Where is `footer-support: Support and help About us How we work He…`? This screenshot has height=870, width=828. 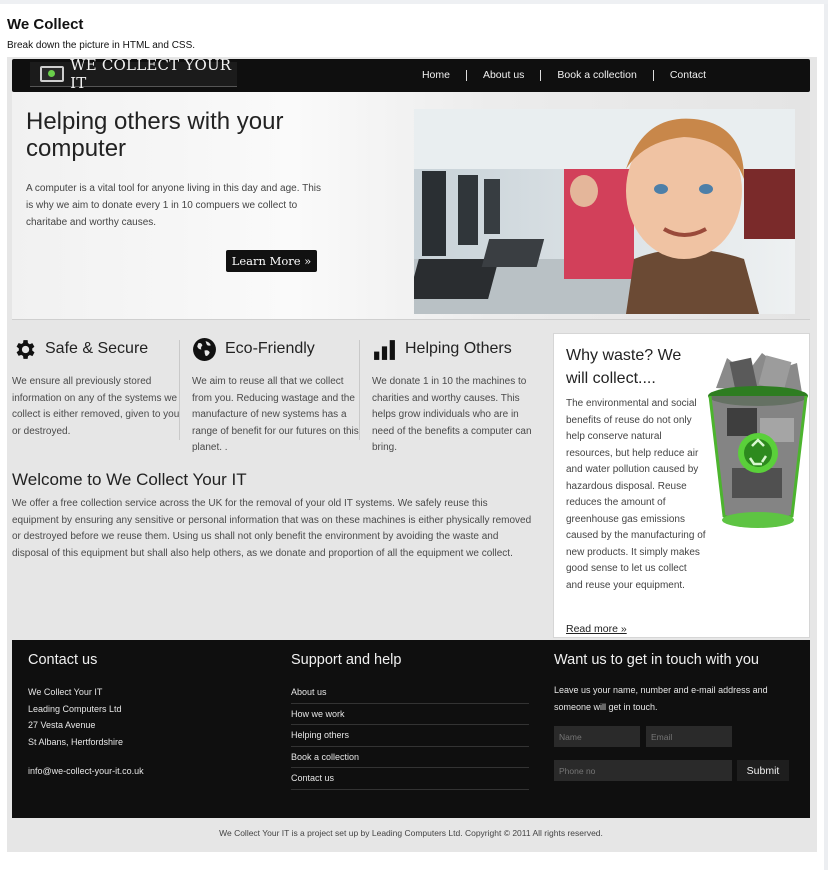
footer-support: Support and help About us How we work He… is located at coordinates (411, 715).